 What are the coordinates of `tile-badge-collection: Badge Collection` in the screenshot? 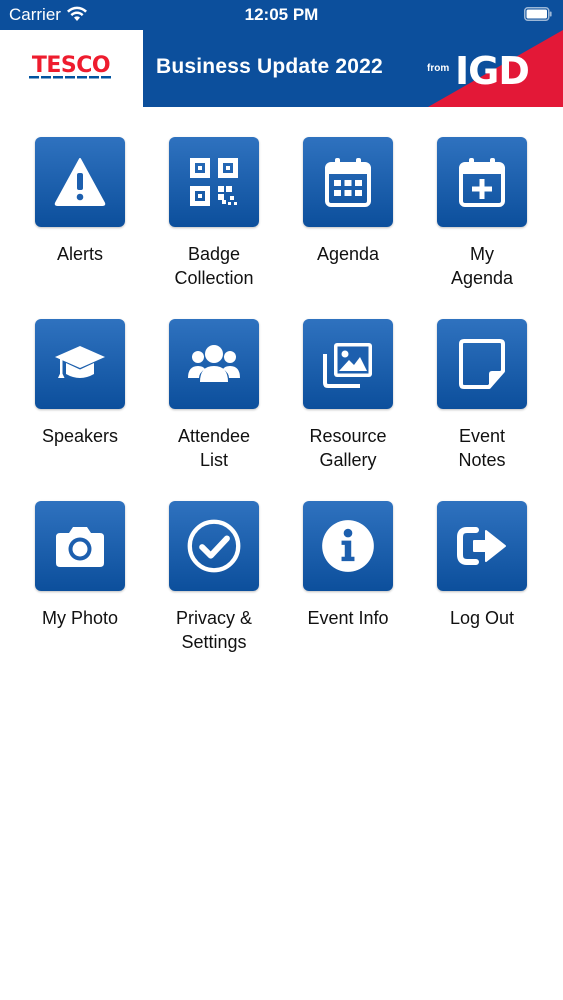 It's located at (214, 227).